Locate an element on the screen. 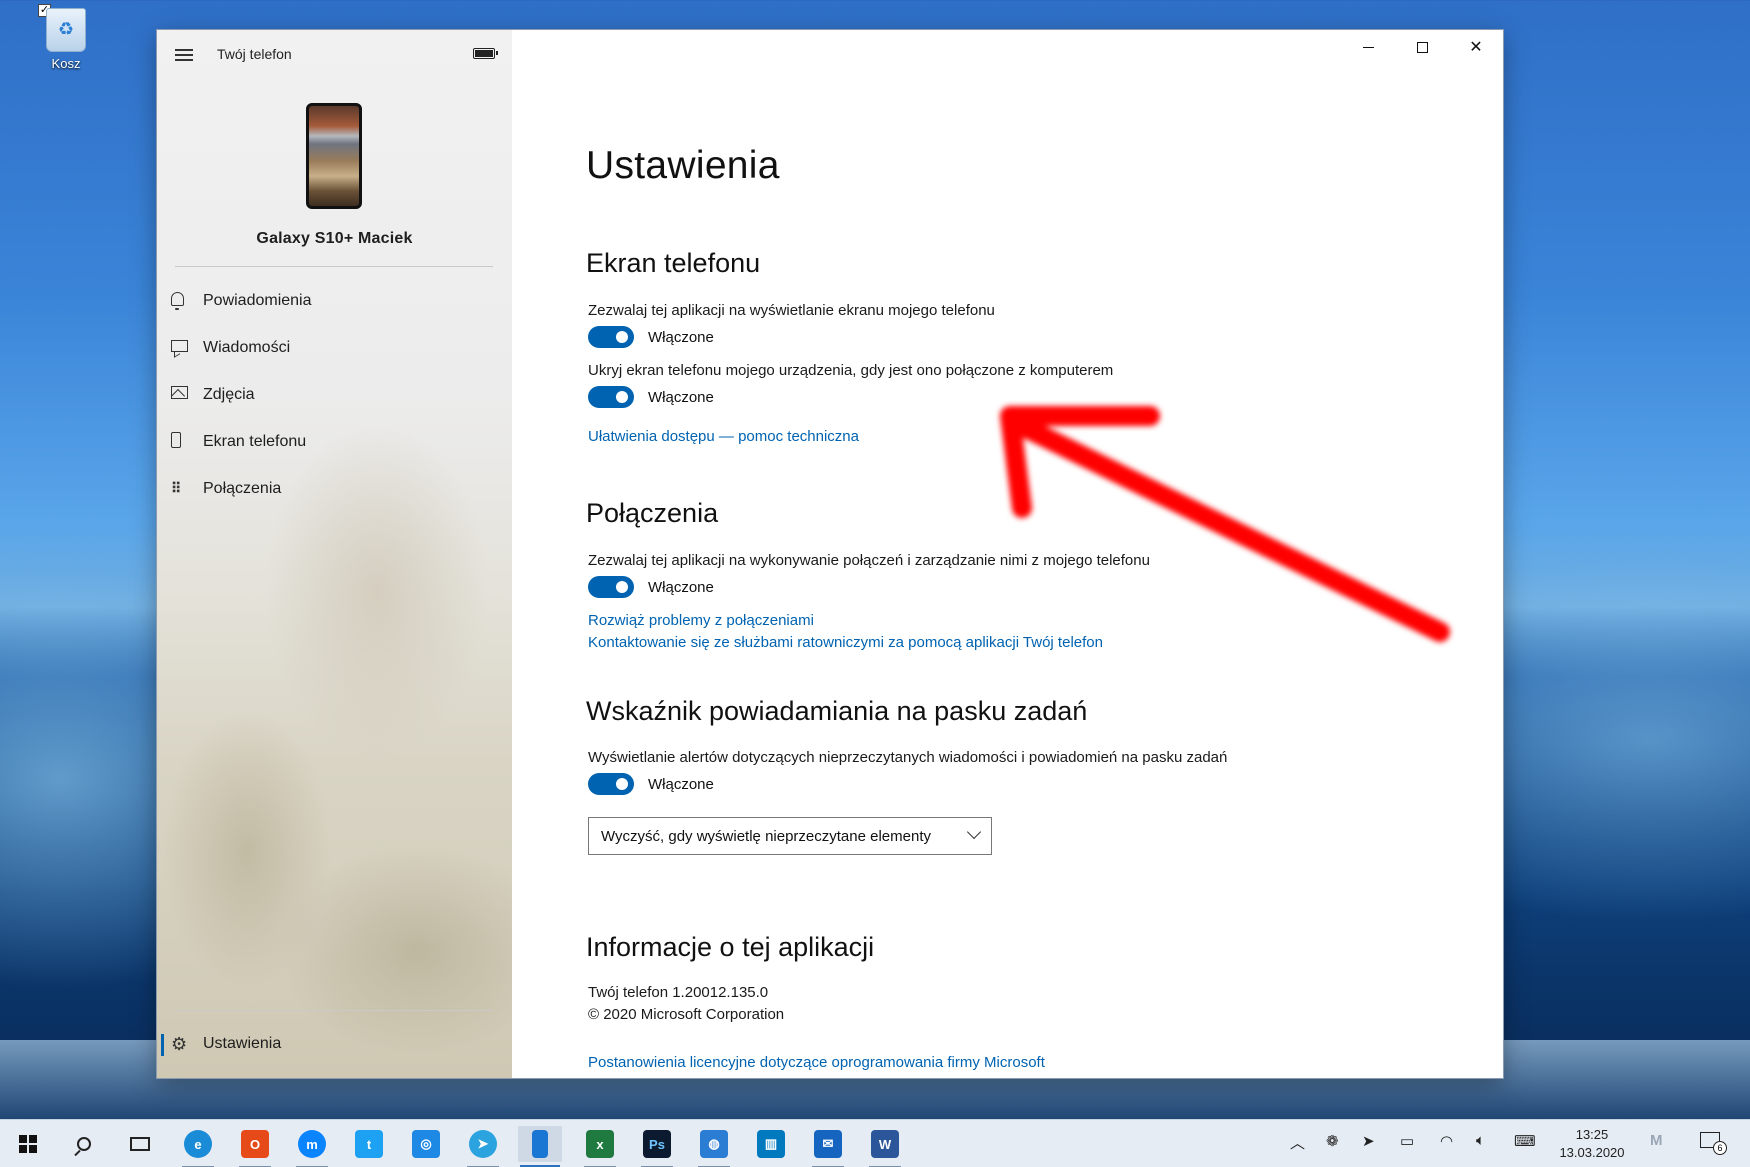 The image size is (1750, 1167). sidebar-item-settings: ⚙ Ustawienia is located at coordinates (334, 1044).